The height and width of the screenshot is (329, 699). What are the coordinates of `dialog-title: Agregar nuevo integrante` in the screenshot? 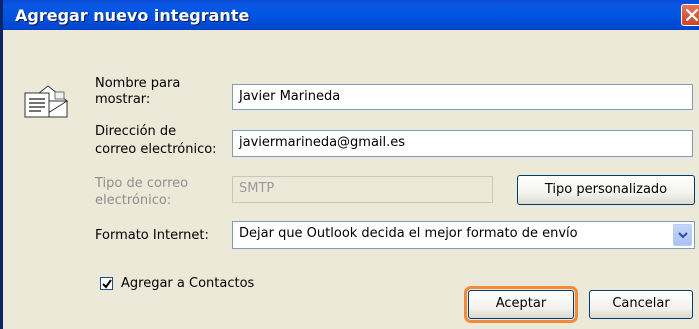 It's located at (132, 15).